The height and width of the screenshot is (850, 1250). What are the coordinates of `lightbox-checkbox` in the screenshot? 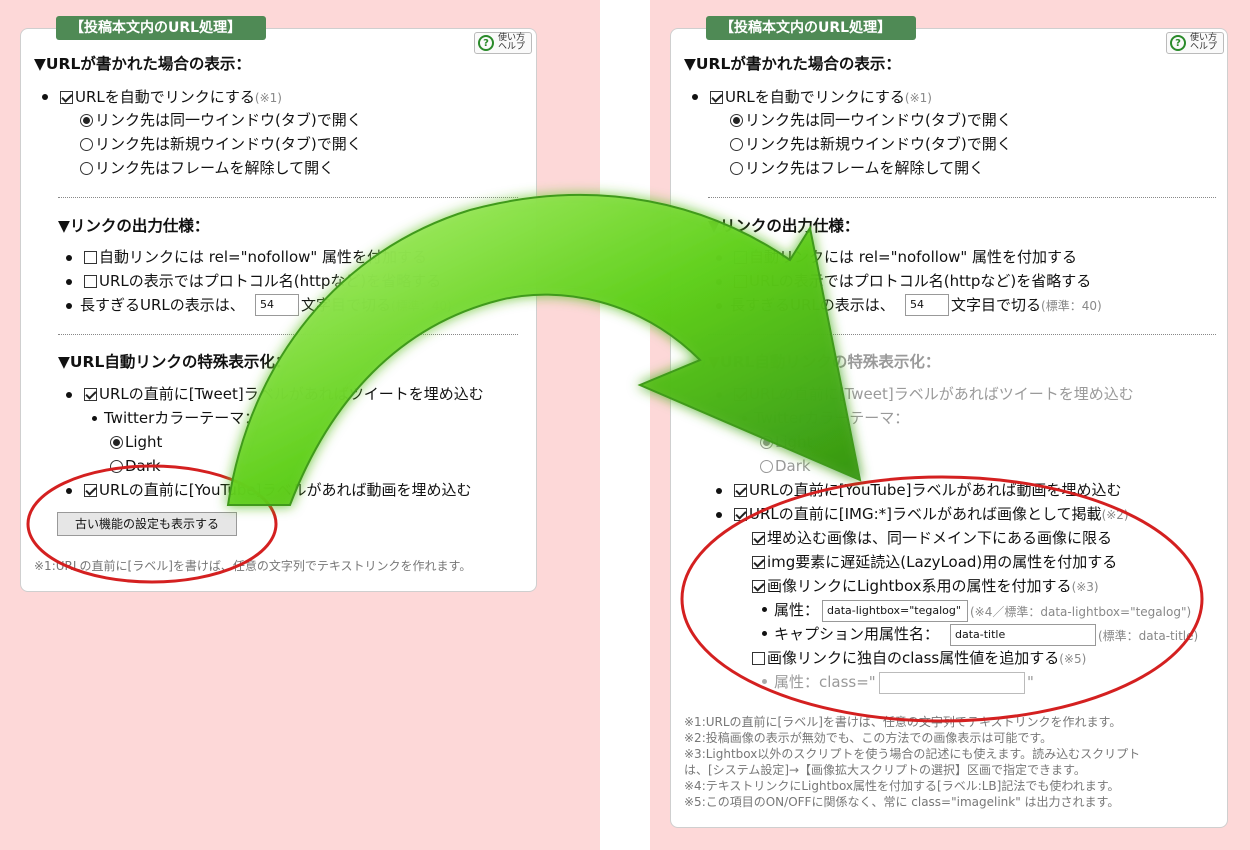 It's located at (758, 586).